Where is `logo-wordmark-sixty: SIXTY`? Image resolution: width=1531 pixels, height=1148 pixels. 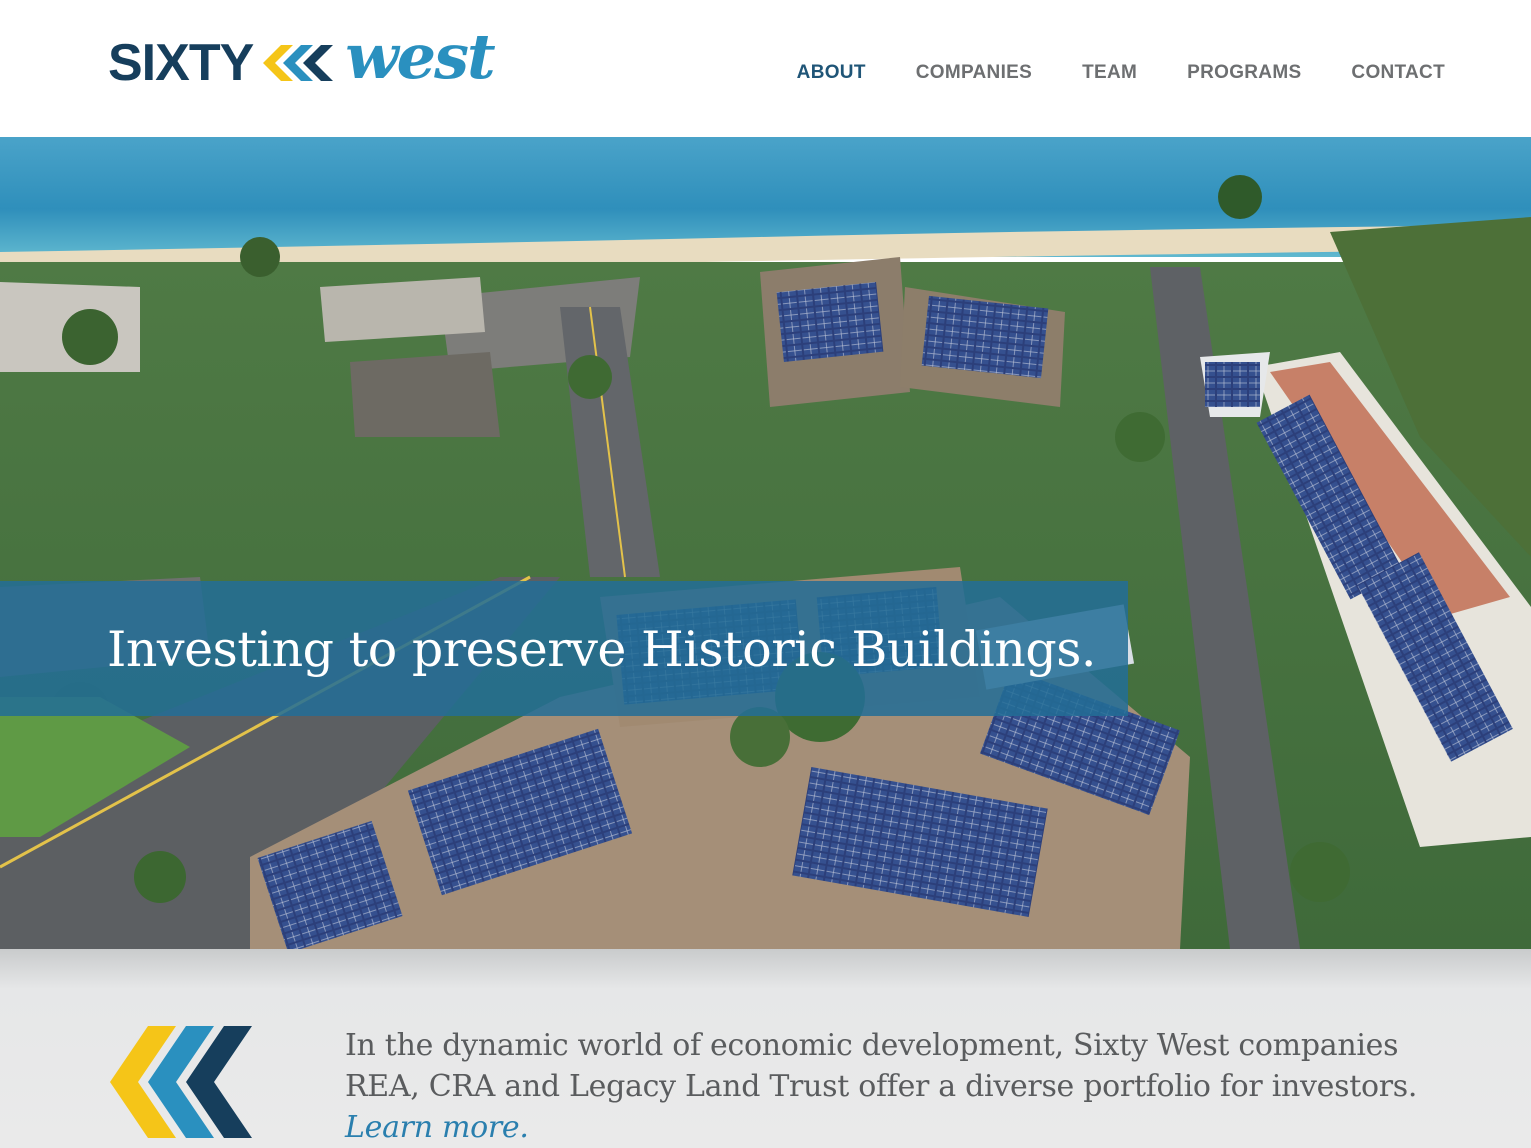 logo-wordmark-sixty: SIXTY is located at coordinates (181, 63).